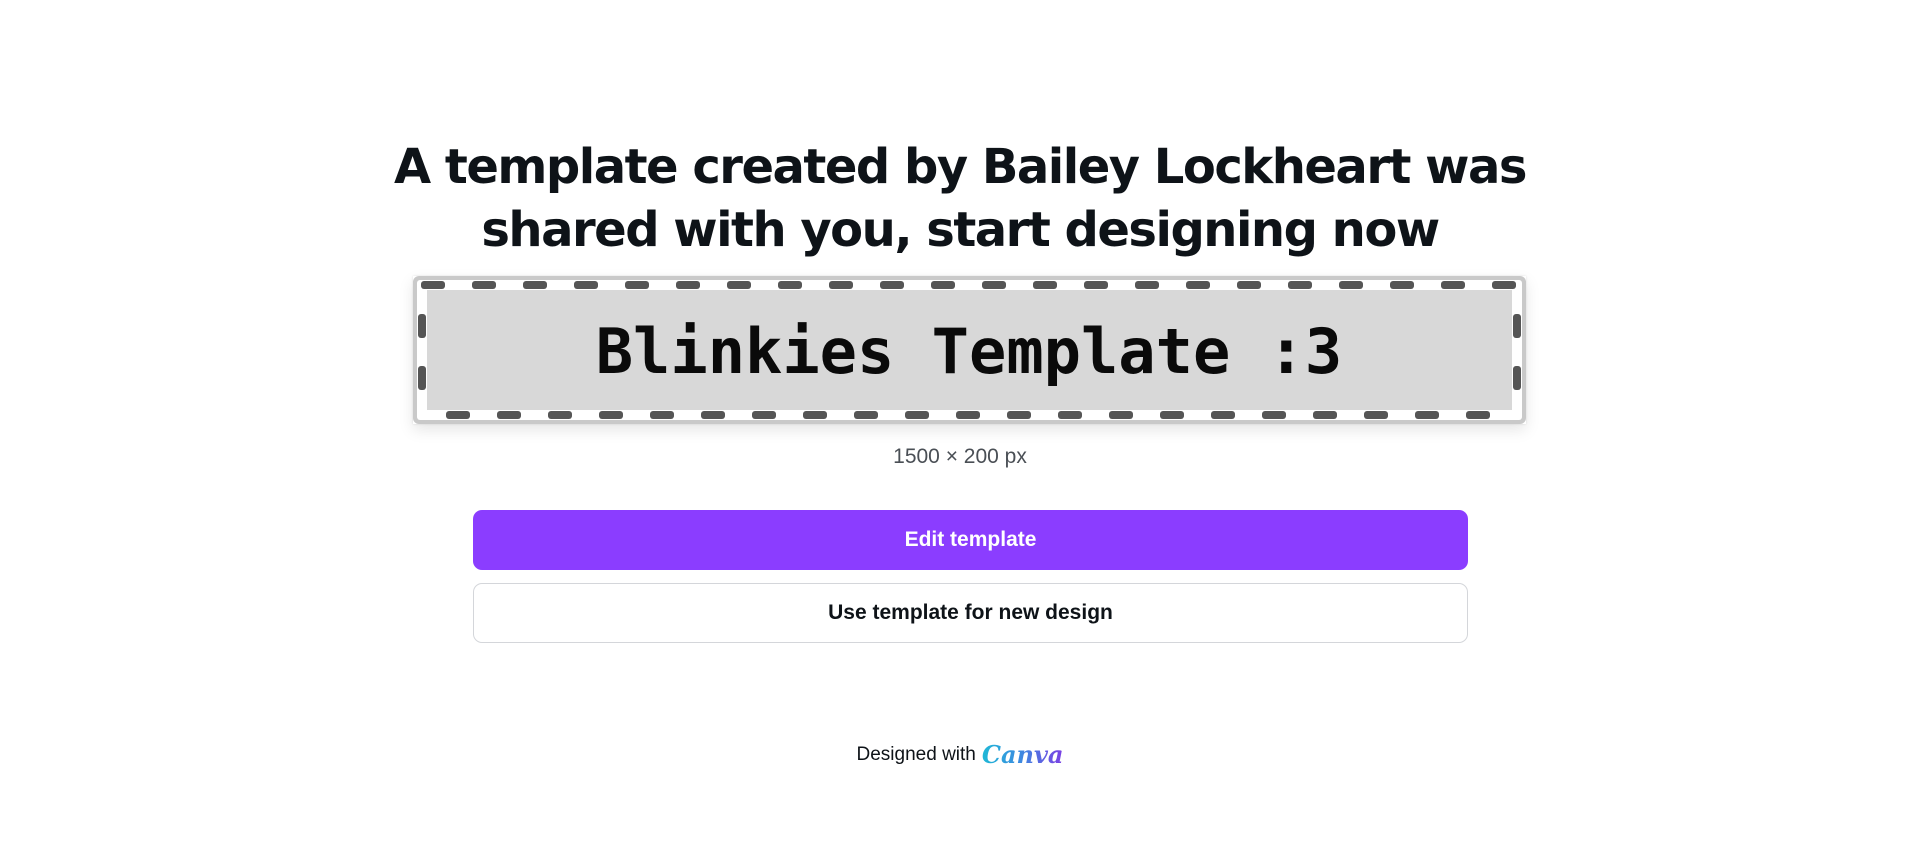  What do you see at coordinates (970, 540) in the screenshot?
I see `edit-template-button: Edit template` at bounding box center [970, 540].